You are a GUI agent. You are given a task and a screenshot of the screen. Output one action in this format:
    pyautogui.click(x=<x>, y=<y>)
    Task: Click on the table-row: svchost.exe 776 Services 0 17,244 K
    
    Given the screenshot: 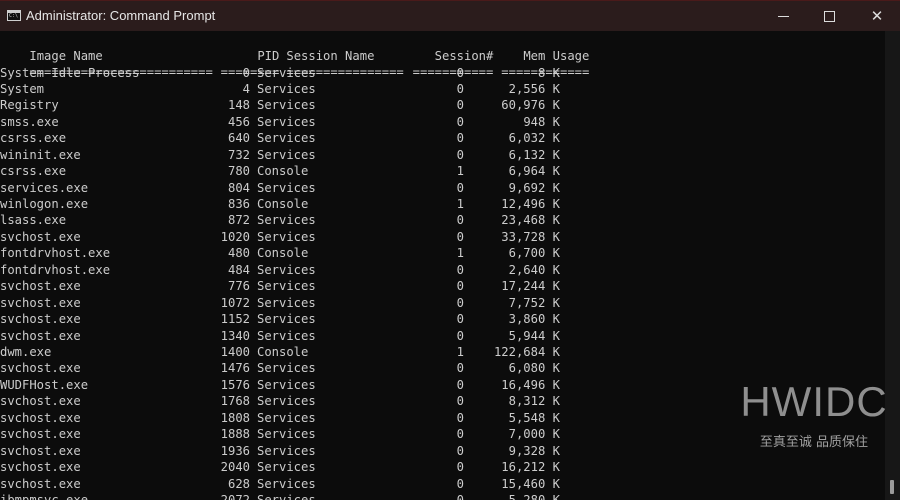 What is the action you would take?
    pyautogui.click(x=280, y=286)
    